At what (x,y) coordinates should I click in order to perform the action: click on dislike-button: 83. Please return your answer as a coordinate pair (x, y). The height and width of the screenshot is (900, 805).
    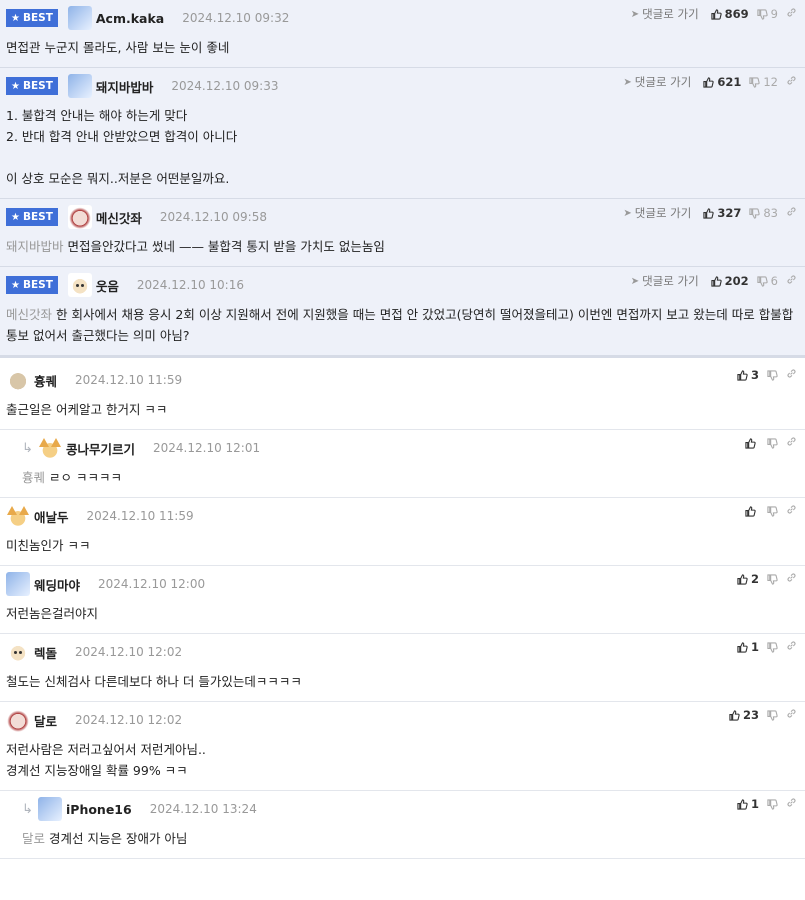
    Looking at the image, I should click on (763, 213).